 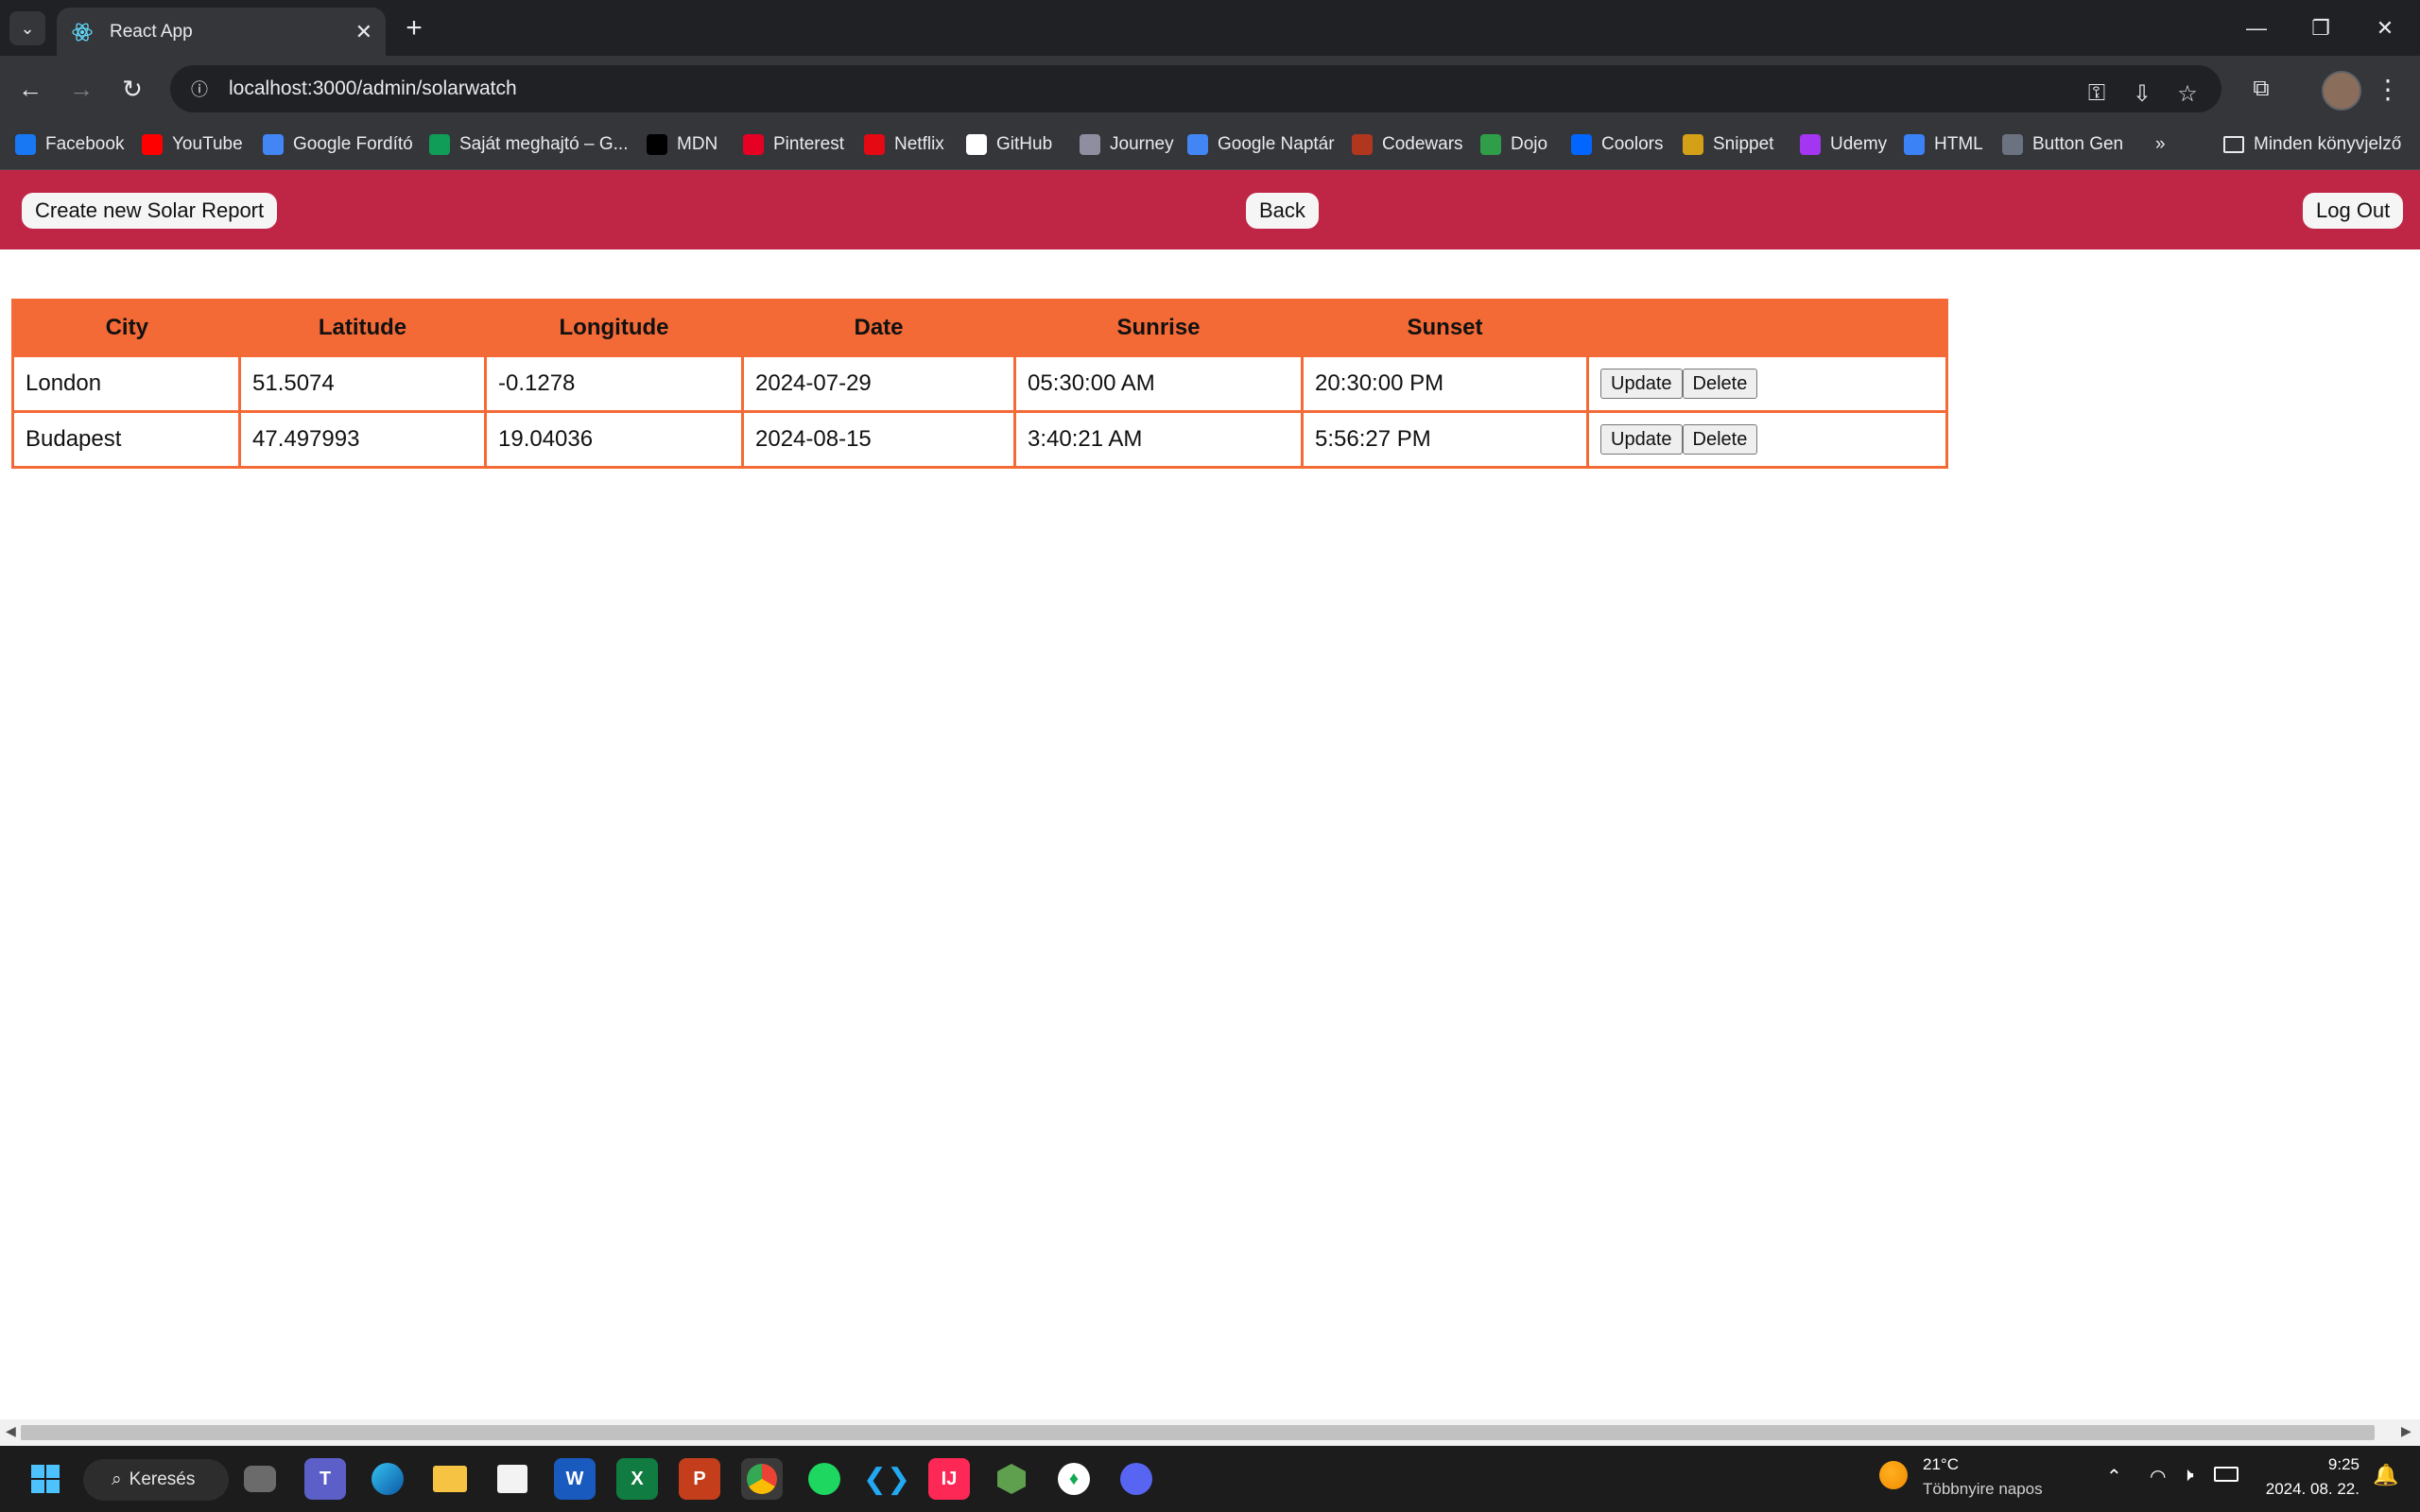 I want to click on logout-button: Log Out, so click(x=2353, y=211).